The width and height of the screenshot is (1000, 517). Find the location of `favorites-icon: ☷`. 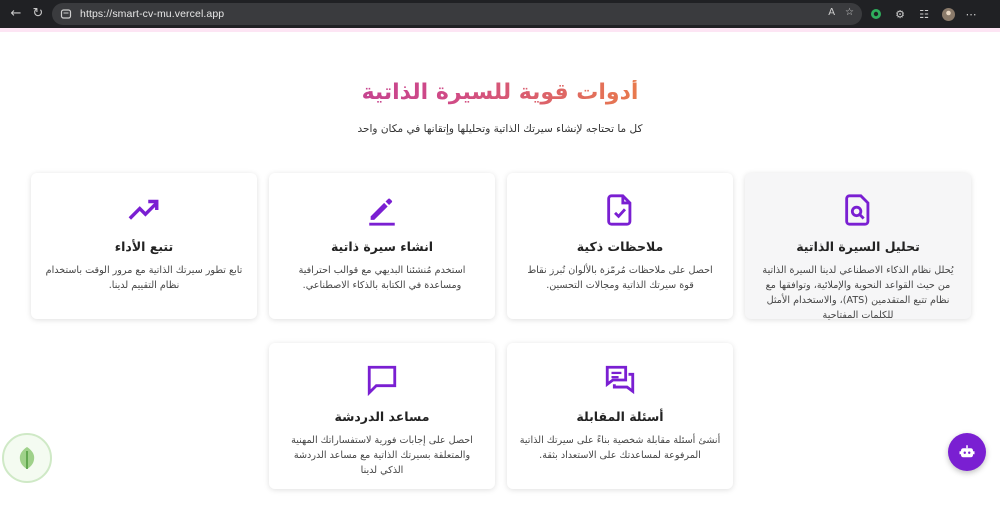

favorites-icon: ☷ is located at coordinates (924, 14).